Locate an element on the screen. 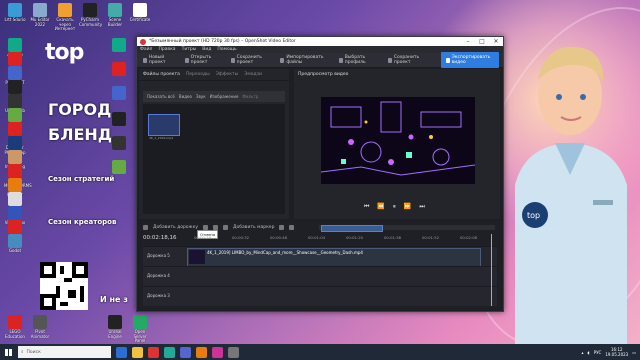 Image resolution: width=640 pixels, height=360 pixels. track-name: Дорожка 5 is located at coordinates (158, 255).